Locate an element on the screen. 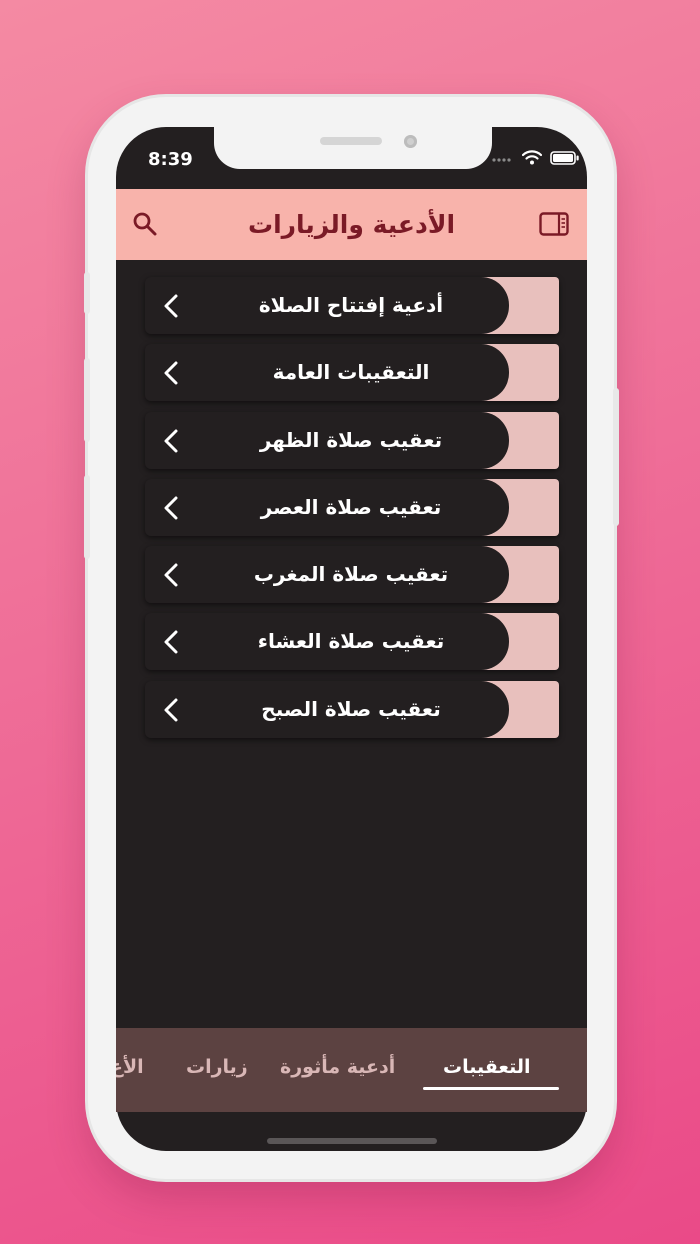  list-item-label: تعقيب صلاة العصر is located at coordinates (351, 506).